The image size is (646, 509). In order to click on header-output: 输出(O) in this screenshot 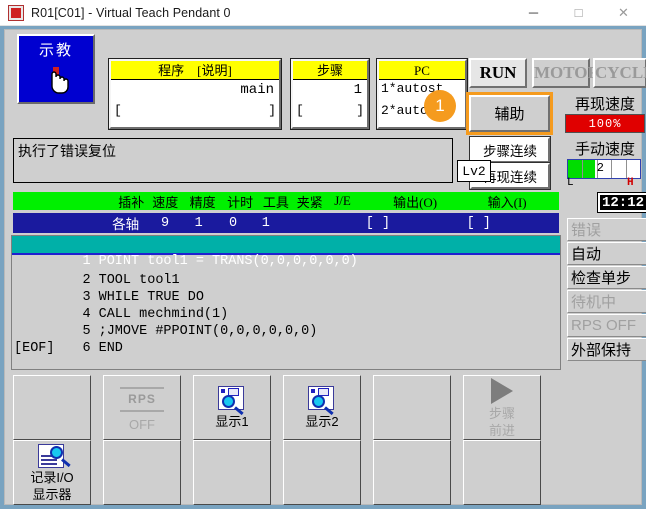, I will do `click(415, 202)`.